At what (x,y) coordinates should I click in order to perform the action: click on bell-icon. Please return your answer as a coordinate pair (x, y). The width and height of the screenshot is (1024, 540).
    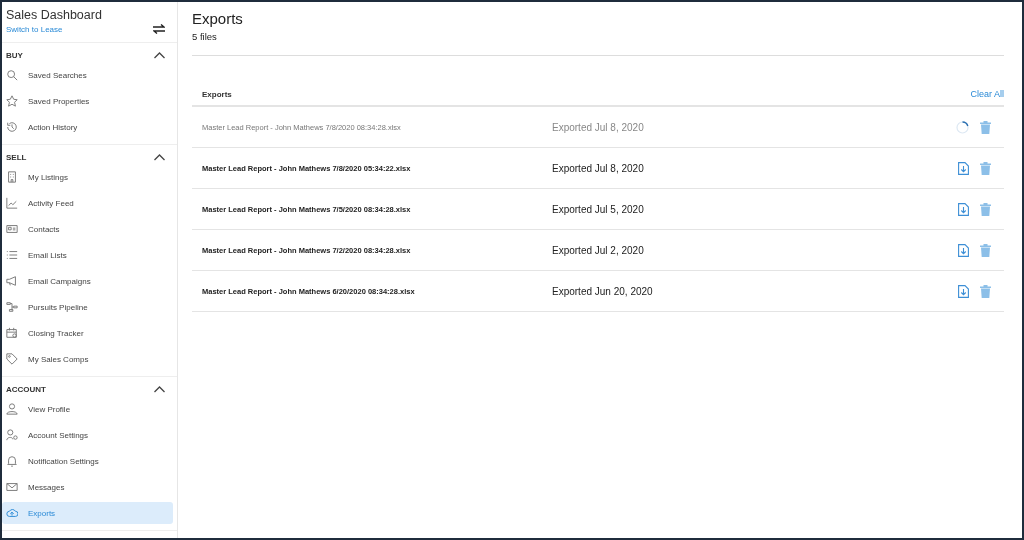
    Looking at the image, I should click on (12, 461).